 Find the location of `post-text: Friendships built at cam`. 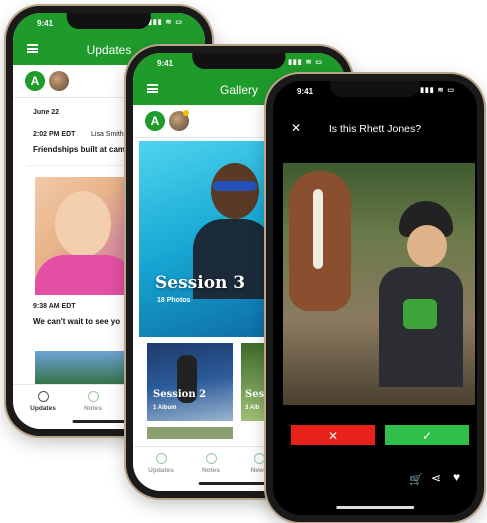

post-text: Friendships built at cam is located at coordinates (79, 149).